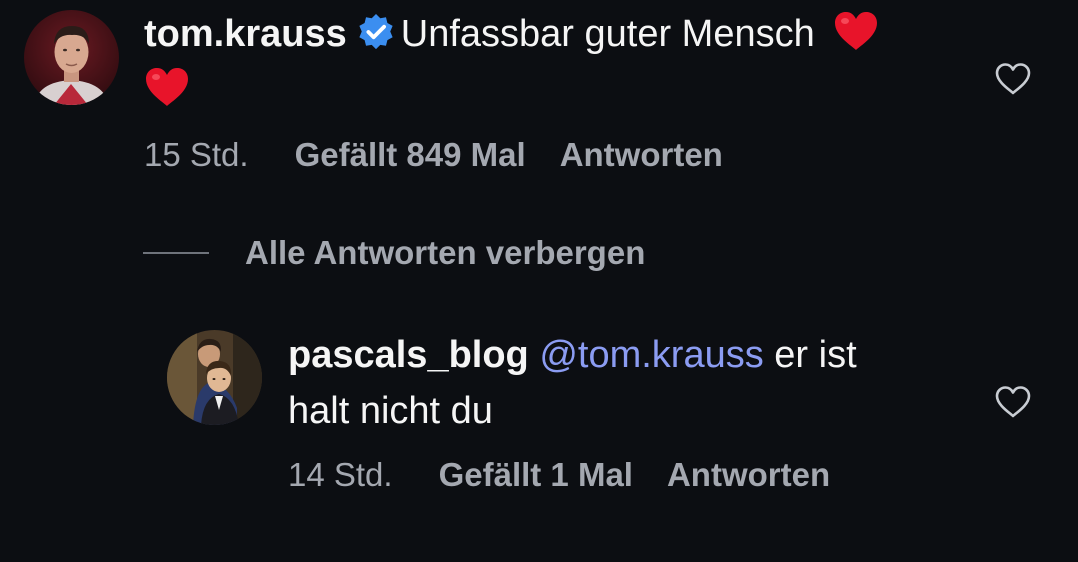  What do you see at coordinates (390, 411) in the screenshot?
I see `reply-text-line2: halt nicht du` at bounding box center [390, 411].